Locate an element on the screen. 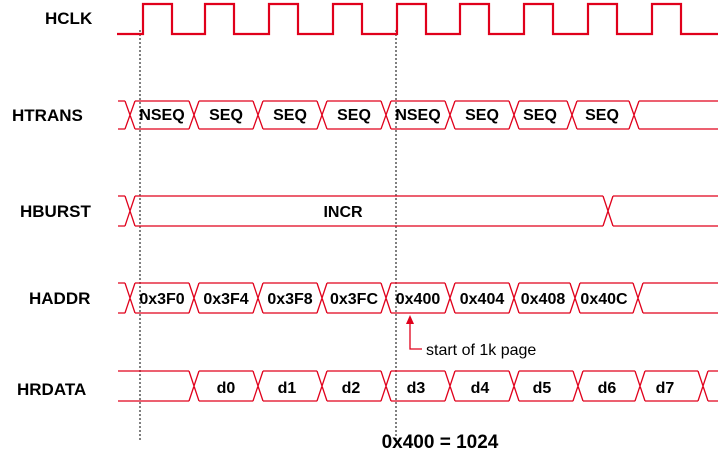 The image size is (720, 471). hburst-value: INCR is located at coordinates (343, 212).